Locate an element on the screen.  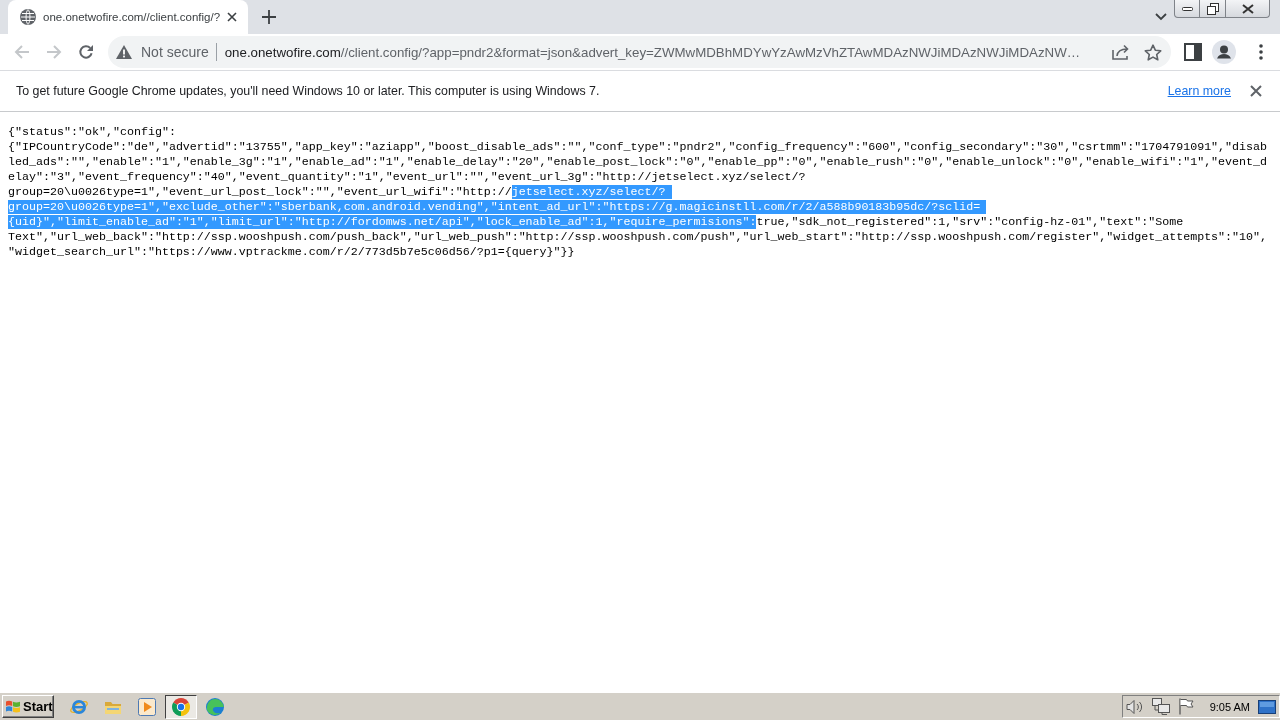
json-text: {"status":"ok","config": is located at coordinates (92, 132).